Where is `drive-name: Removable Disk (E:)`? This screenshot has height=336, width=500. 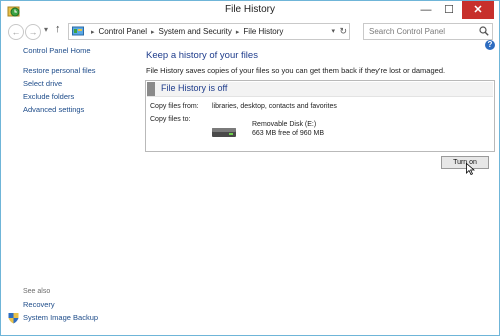 drive-name: Removable Disk (E:) is located at coordinates (284, 124).